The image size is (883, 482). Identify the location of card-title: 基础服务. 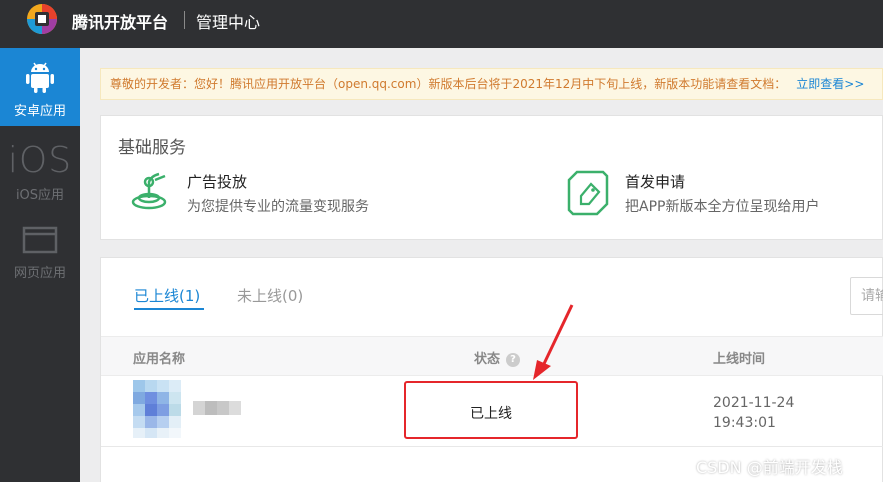
(152, 148).